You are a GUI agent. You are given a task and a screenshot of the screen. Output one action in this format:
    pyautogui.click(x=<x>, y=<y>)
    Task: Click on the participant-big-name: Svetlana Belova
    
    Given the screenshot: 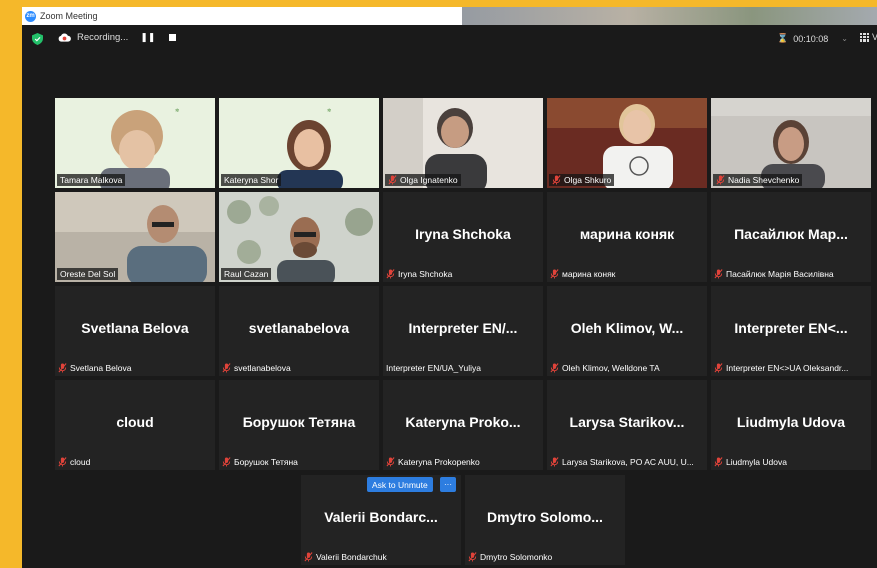 What is the action you would take?
    pyautogui.click(x=135, y=328)
    